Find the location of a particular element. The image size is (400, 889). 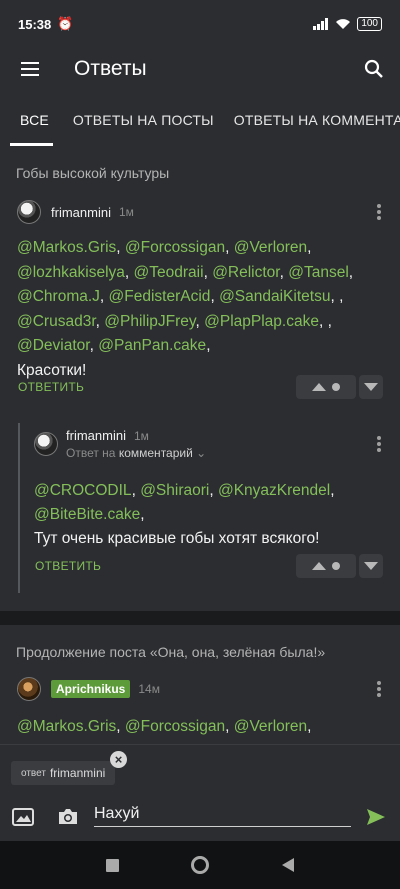

reply-to-prefix: Ответ на is located at coordinates (91, 453).